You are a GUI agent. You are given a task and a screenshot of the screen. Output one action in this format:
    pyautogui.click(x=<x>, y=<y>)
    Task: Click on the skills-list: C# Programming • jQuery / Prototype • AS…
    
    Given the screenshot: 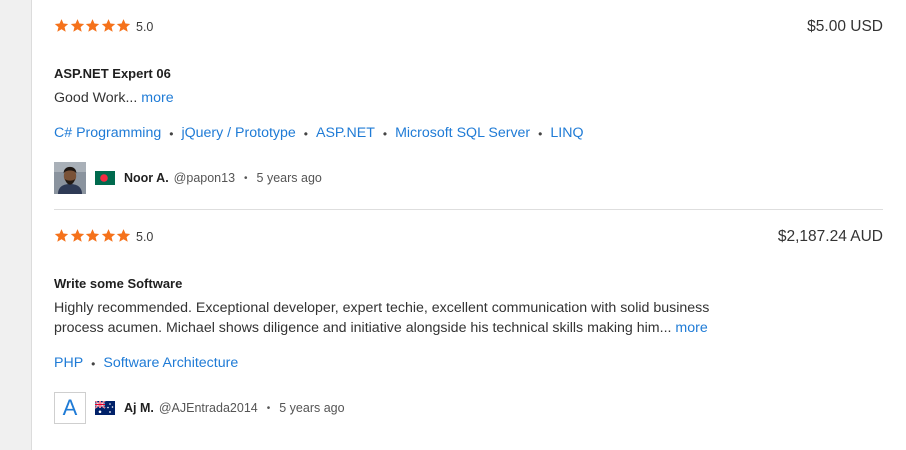 What is the action you would take?
    pyautogui.click(x=319, y=133)
    